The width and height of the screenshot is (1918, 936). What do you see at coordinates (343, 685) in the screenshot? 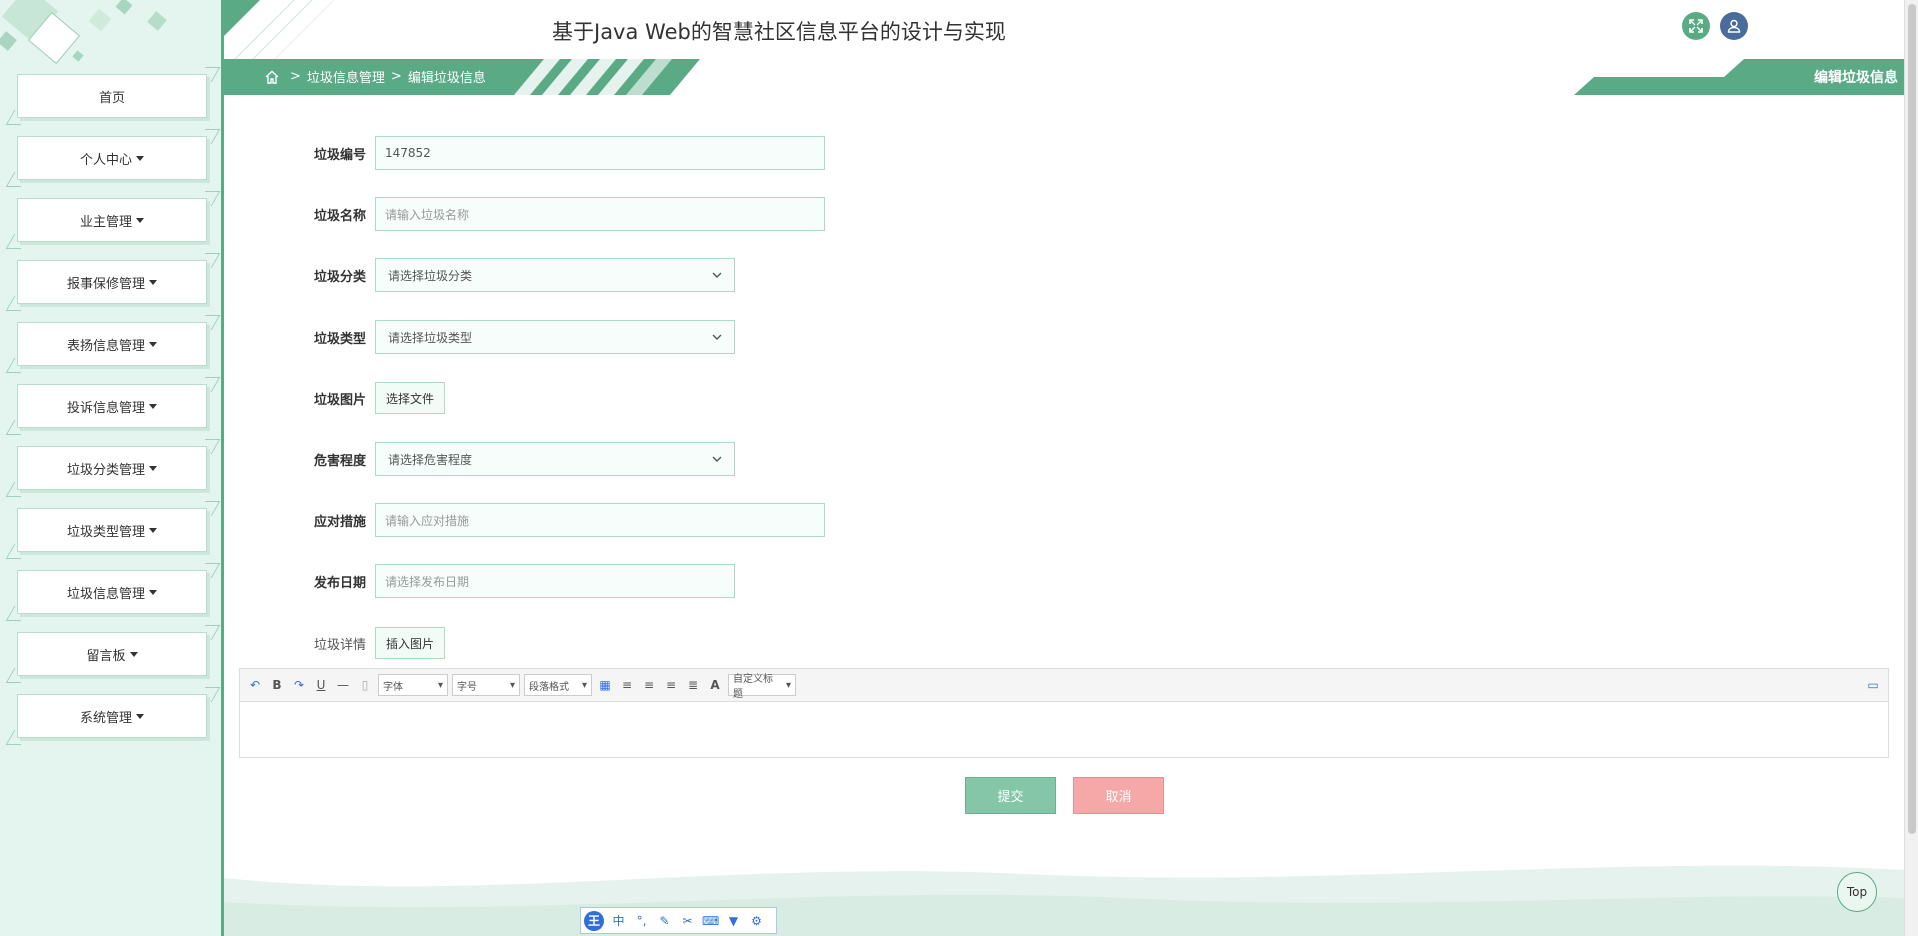
I see `horizontal-rule-icon: —` at bounding box center [343, 685].